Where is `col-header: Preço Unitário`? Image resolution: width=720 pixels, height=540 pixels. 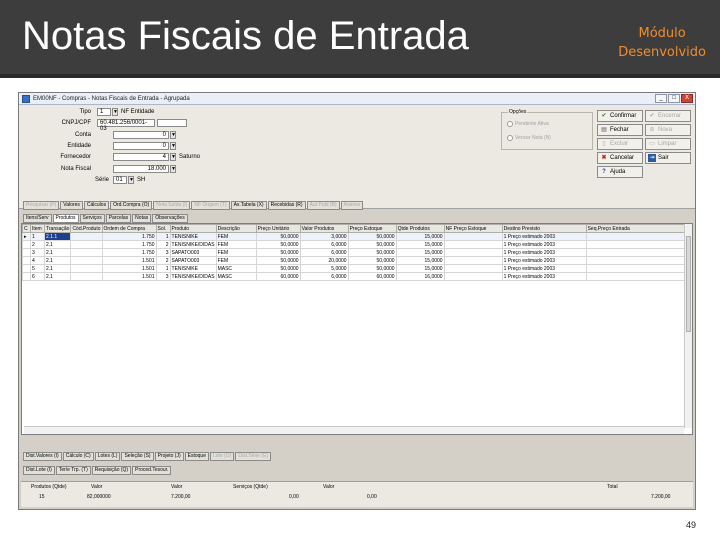 col-header: Preço Unitário is located at coordinates (278, 228).